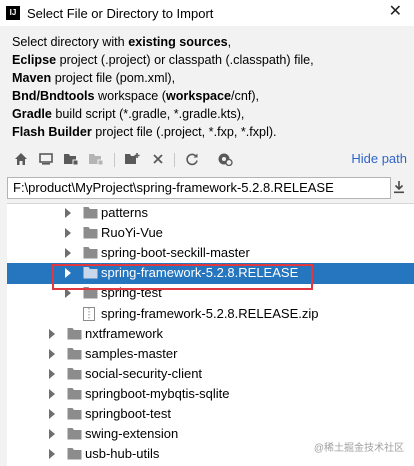 This screenshot has width=414, height=466. I want to click on tree-item: nxtframework, so click(210, 334).